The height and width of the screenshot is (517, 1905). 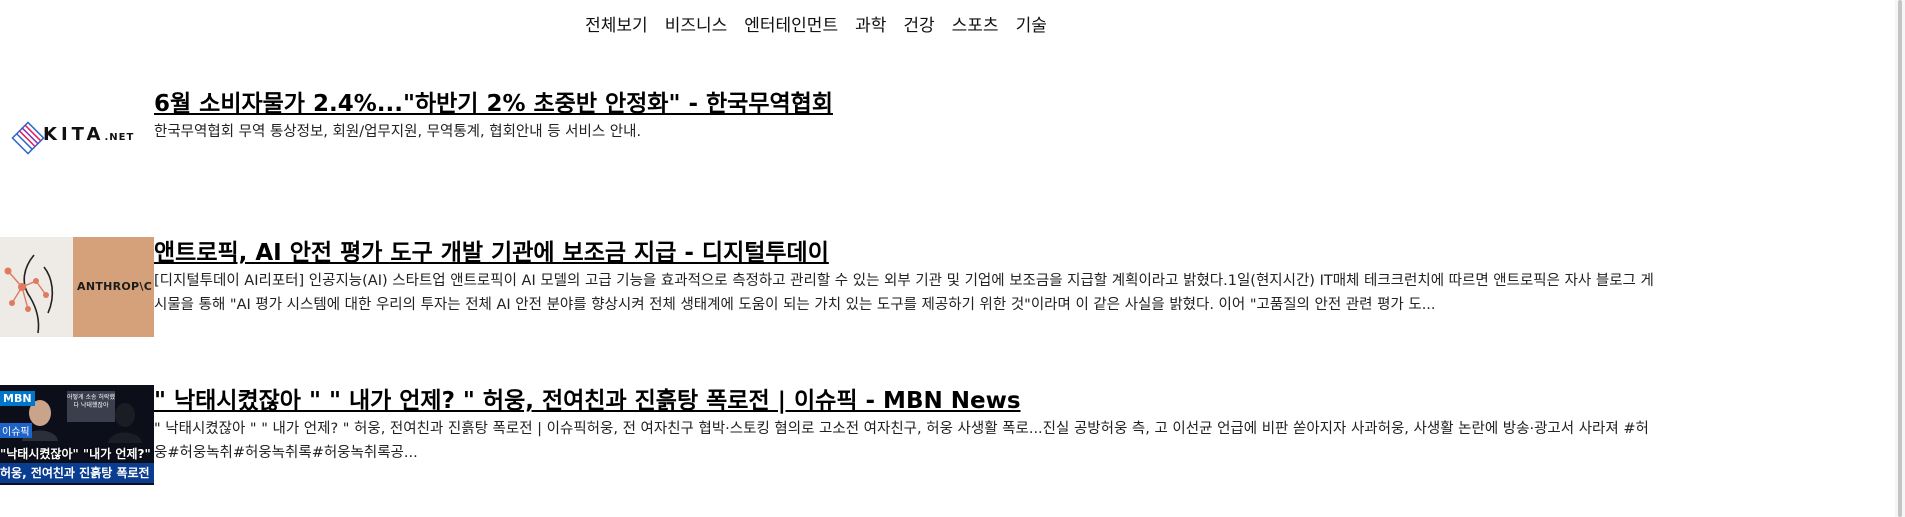 What do you see at coordinates (696, 23) in the screenshot?
I see `nav-item-business: 비즈니스` at bounding box center [696, 23].